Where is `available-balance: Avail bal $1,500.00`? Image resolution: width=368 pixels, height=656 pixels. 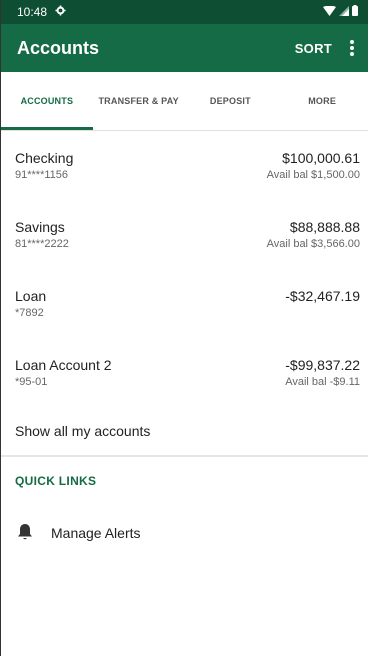 available-balance: Avail bal $1,500.00 is located at coordinates (313, 175).